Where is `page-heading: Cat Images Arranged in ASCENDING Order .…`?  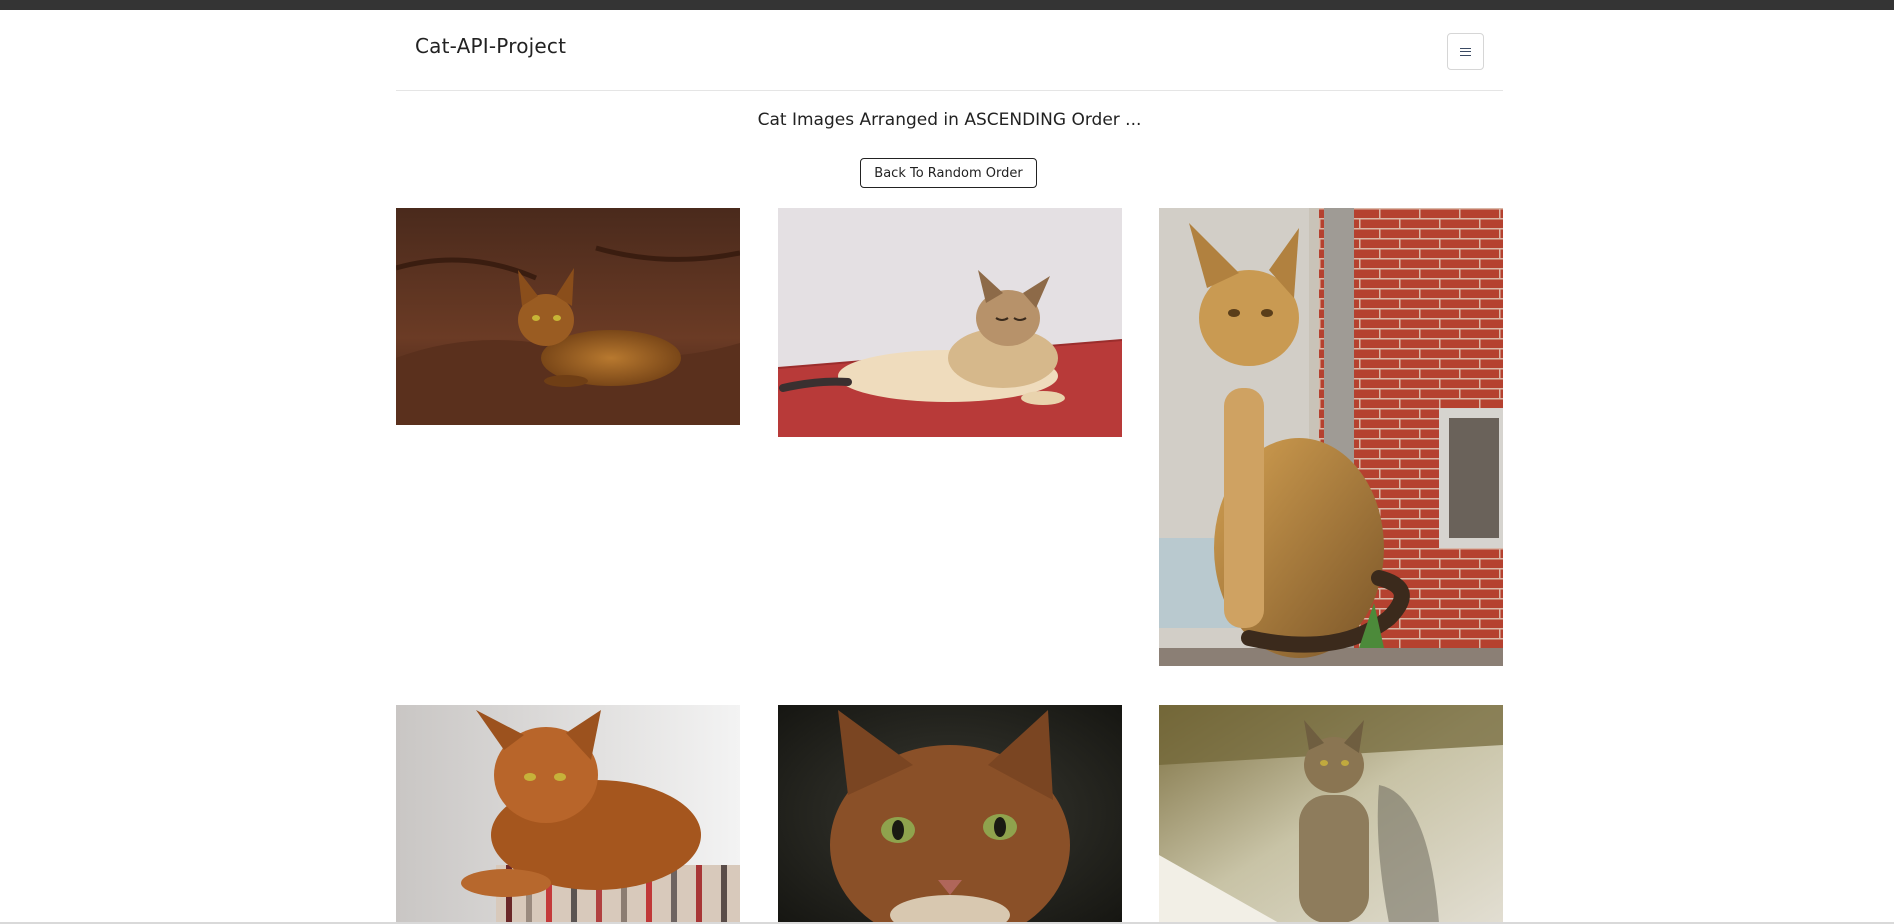
page-heading: Cat Images Arranged in ASCENDING Order .… is located at coordinates (949, 120).